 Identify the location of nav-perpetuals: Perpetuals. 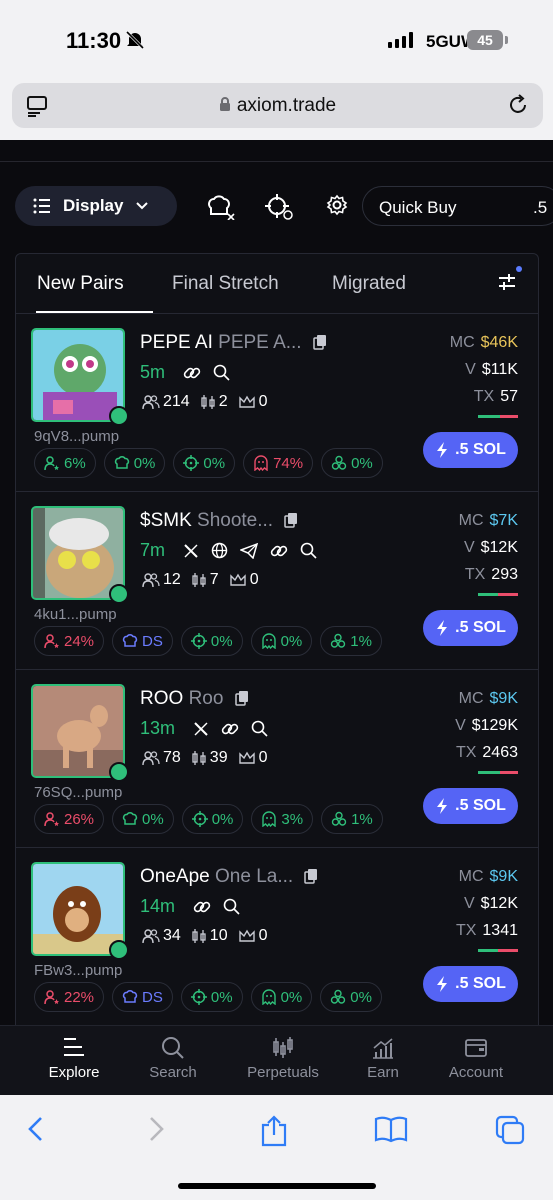
(283, 1058).